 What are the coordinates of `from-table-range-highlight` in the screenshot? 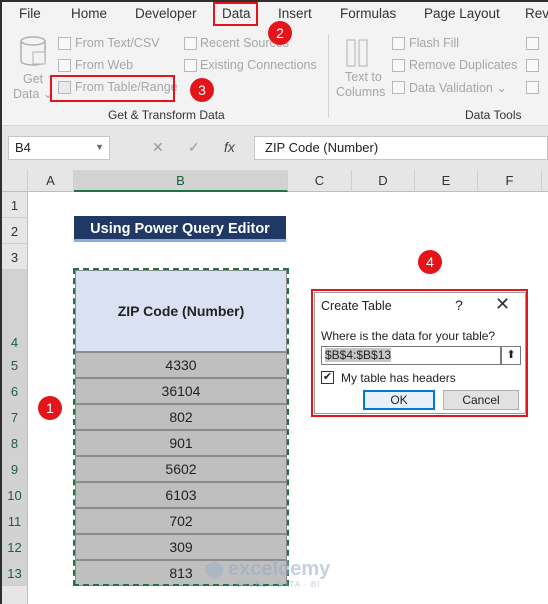 It's located at (112, 88).